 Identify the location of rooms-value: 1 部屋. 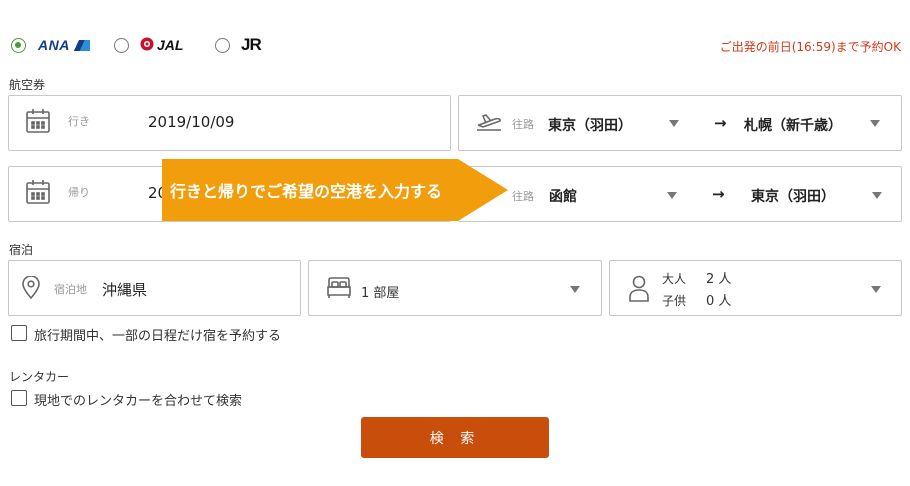
(380, 293).